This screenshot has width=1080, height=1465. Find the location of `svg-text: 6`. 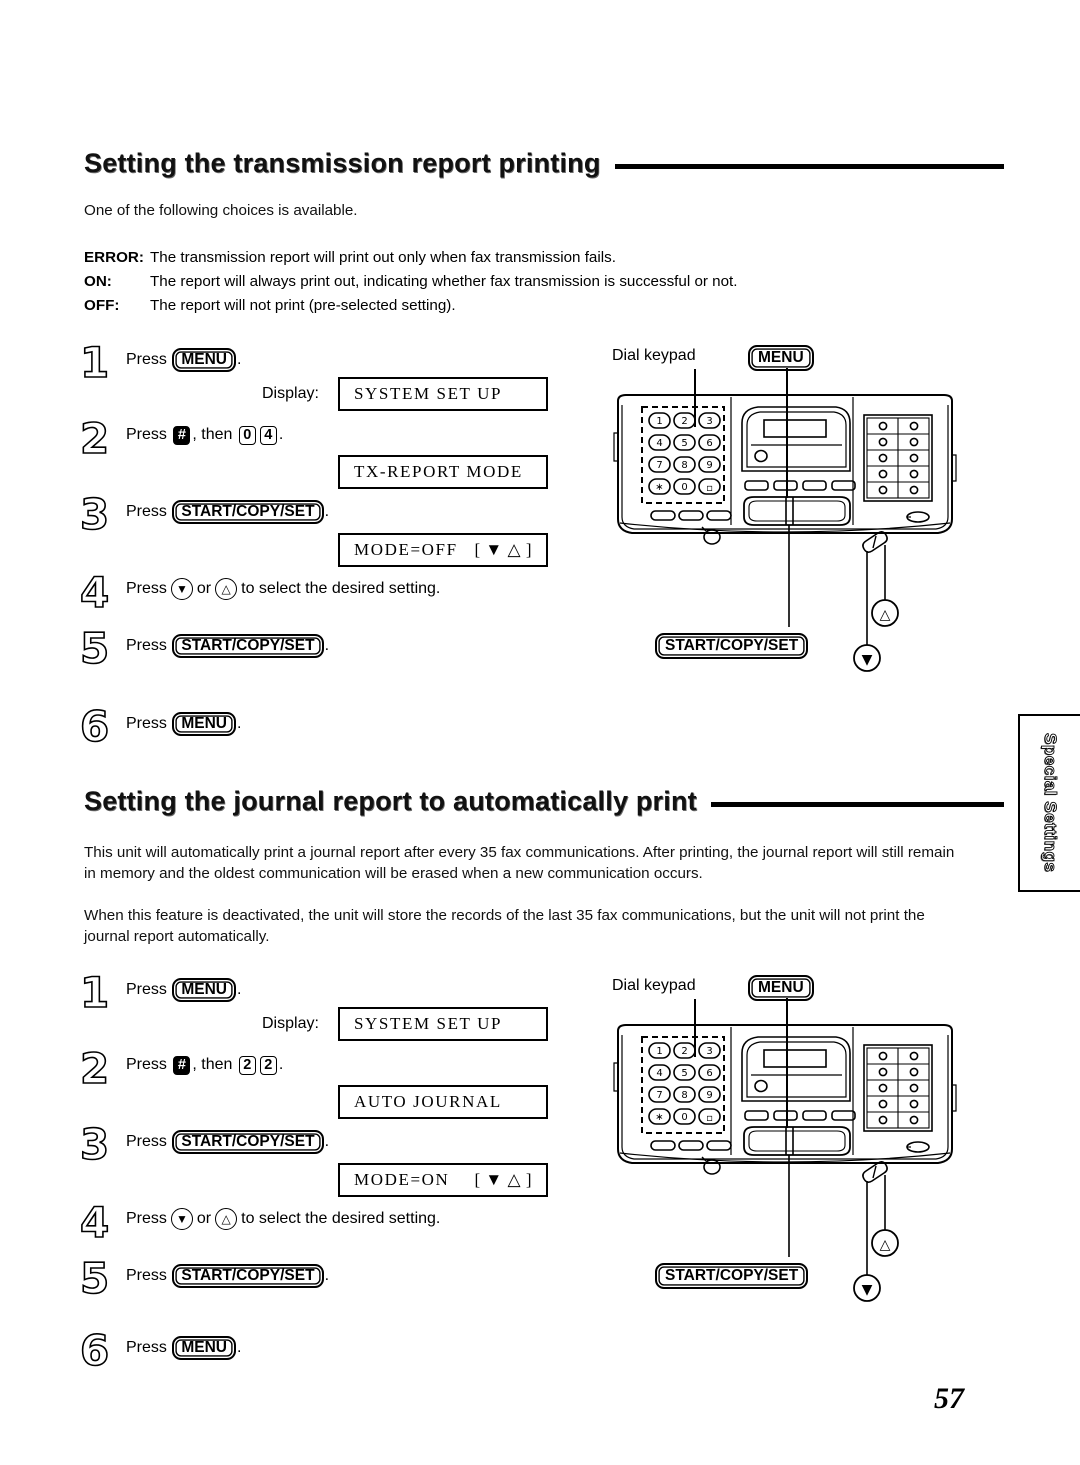

svg-text: 6 is located at coordinates (709, 443).